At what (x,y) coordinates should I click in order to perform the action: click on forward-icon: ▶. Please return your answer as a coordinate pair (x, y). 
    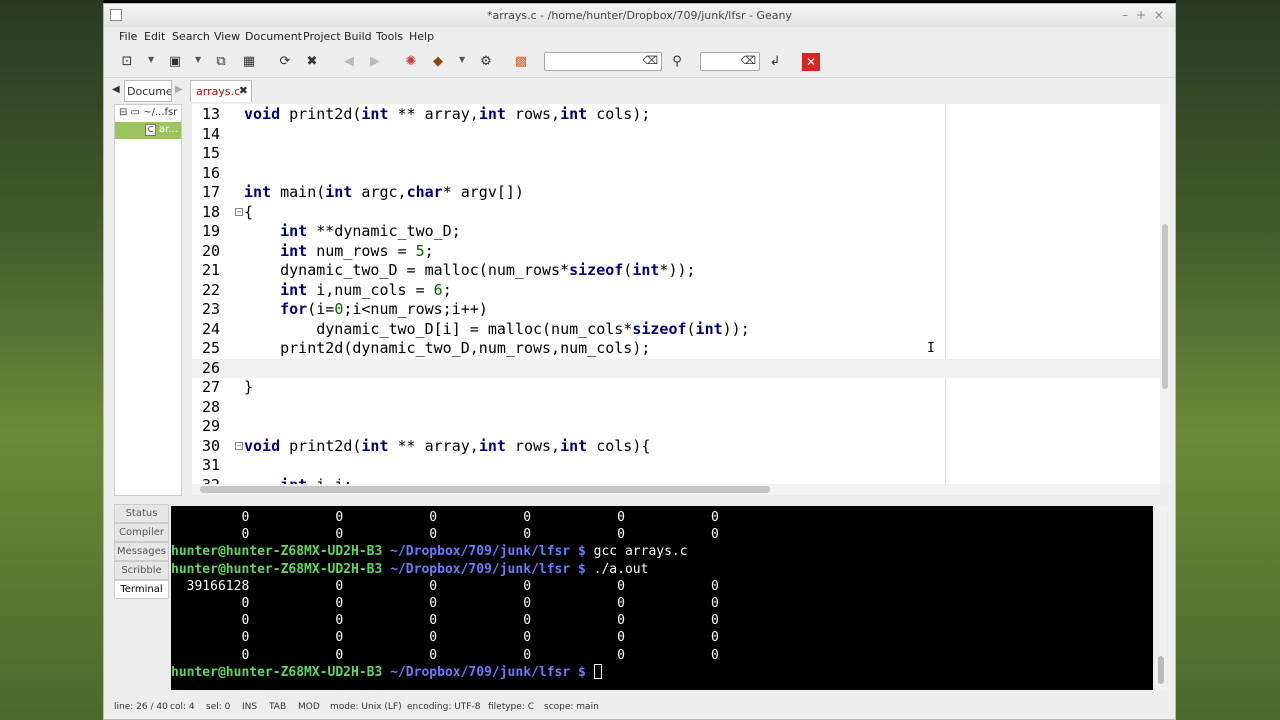
    Looking at the image, I should click on (375, 62).